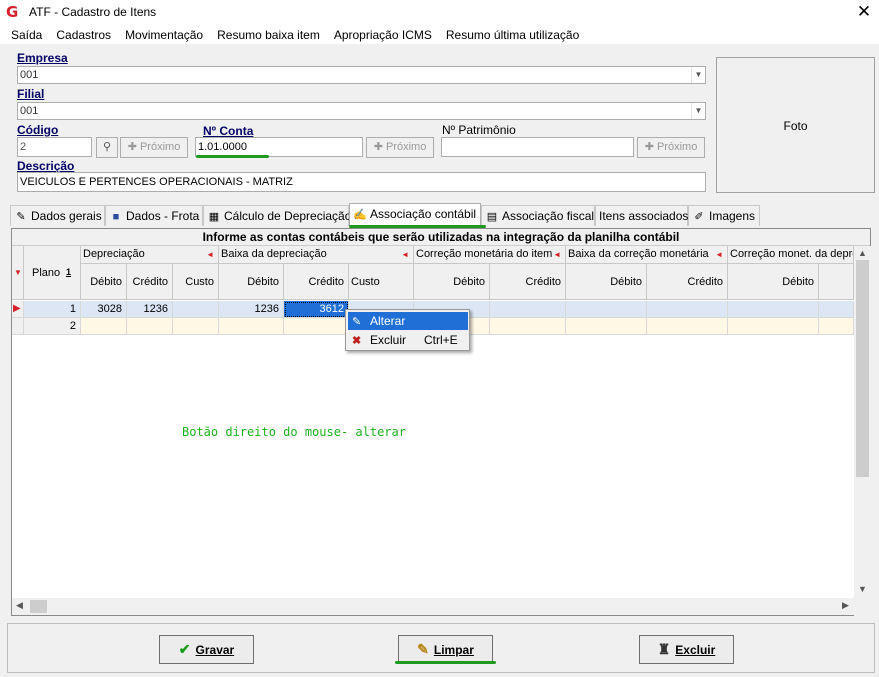  I want to click on menu-item-movimentacao: Movimentação, so click(164, 34).